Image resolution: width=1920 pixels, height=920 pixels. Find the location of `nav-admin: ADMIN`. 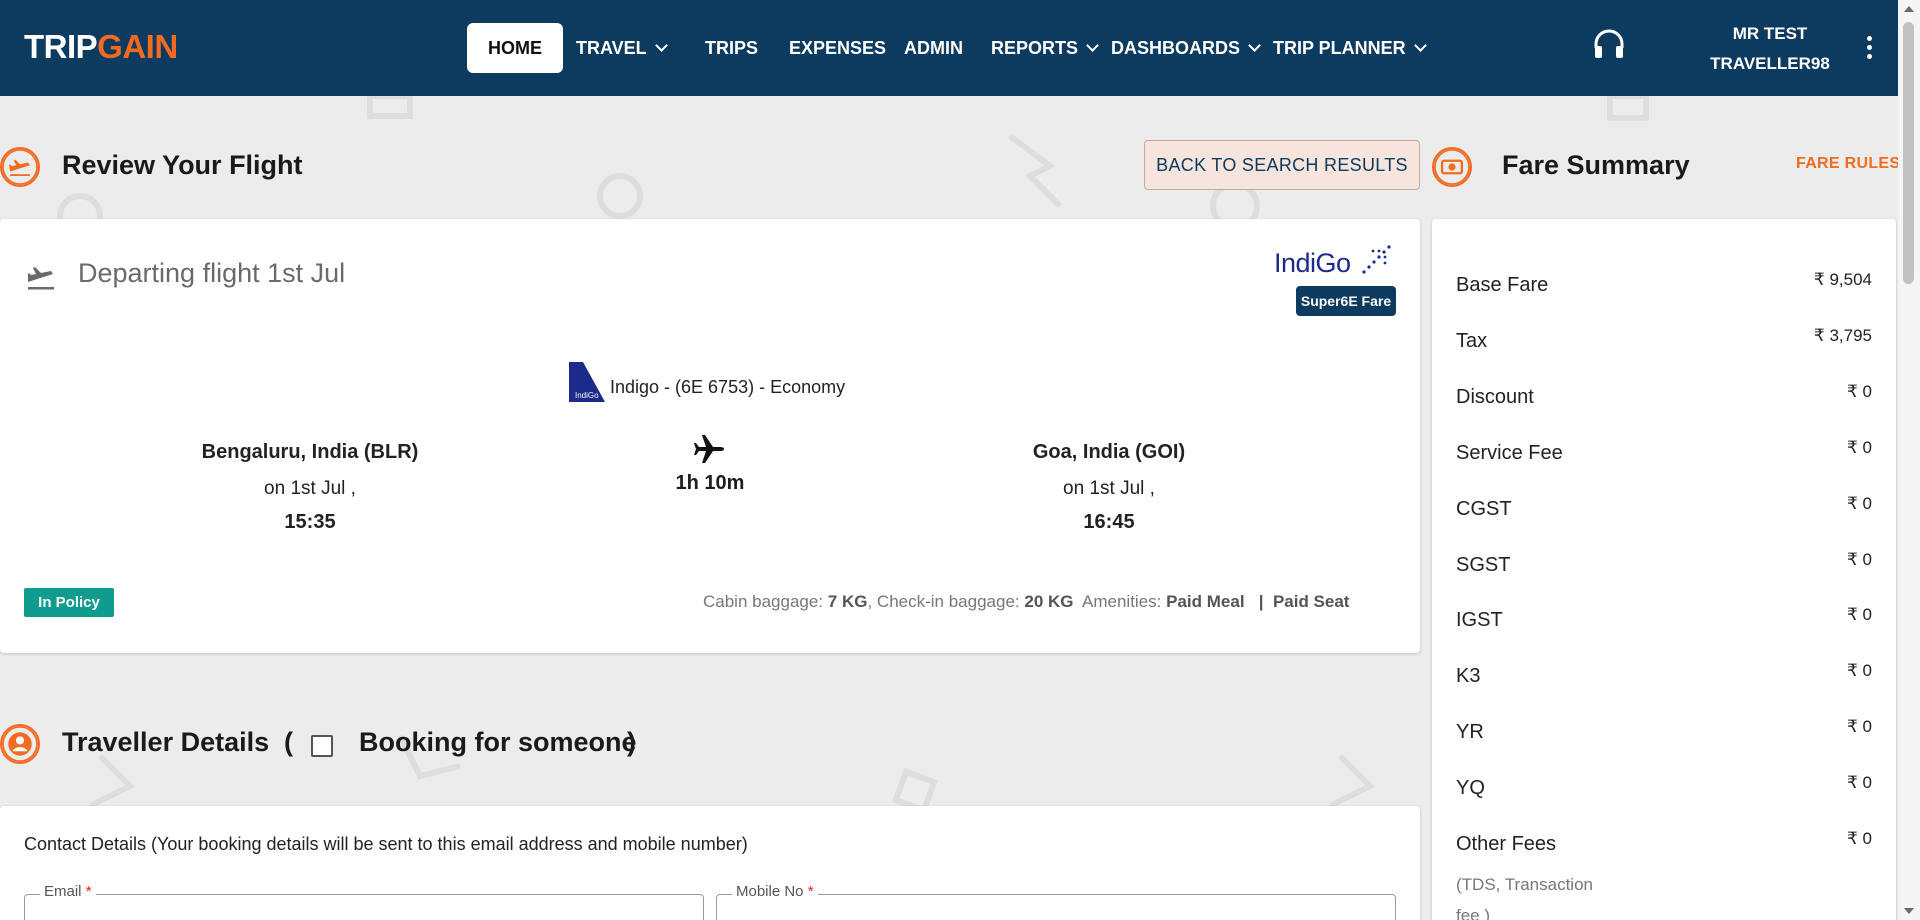

nav-admin: ADMIN is located at coordinates (933, 48).